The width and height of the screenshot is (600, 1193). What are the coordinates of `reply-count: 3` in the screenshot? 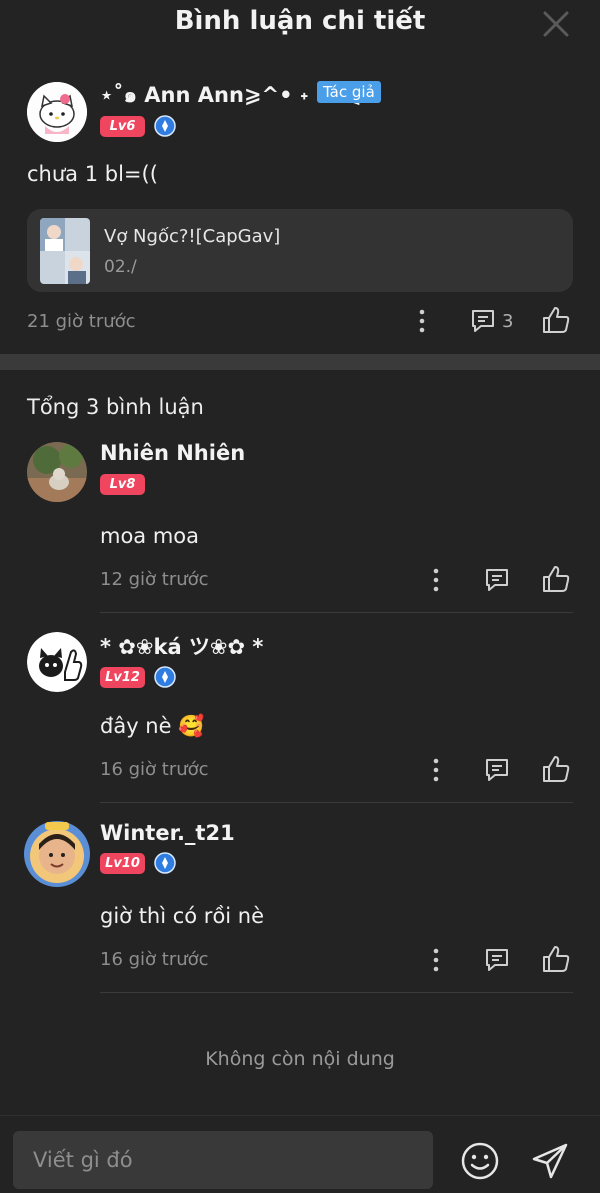 It's located at (508, 321).